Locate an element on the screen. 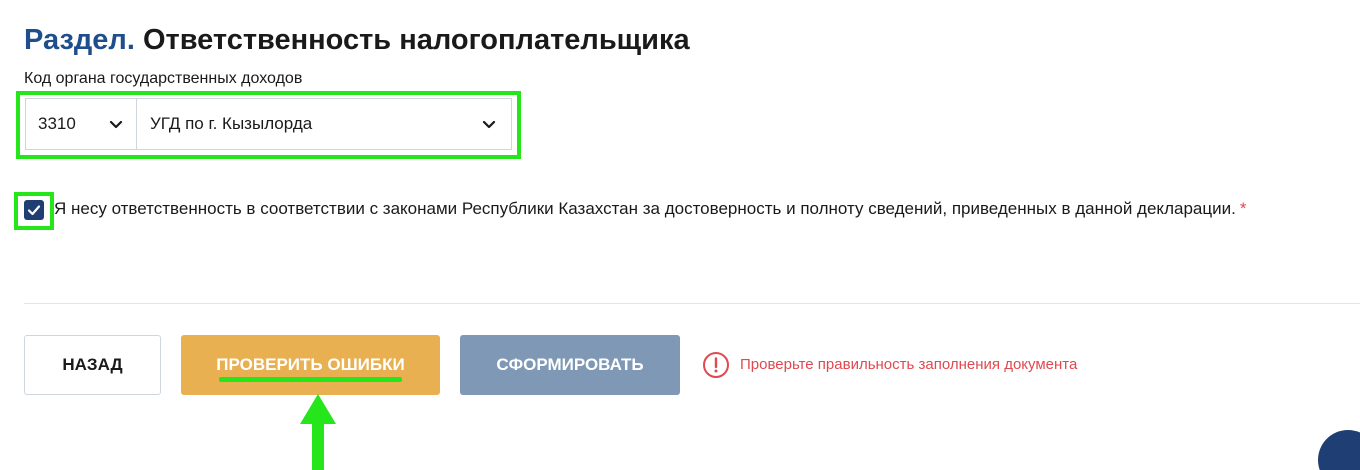 This screenshot has height=470, width=1360. section-name: Ответственность налогоплательщика is located at coordinates (416, 40).